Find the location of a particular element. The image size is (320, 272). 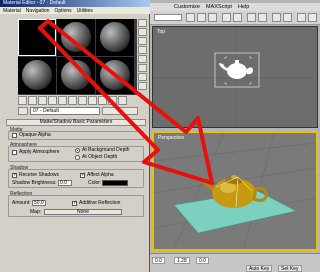

reflection-map-label: Map: is located at coordinates (36, 212).